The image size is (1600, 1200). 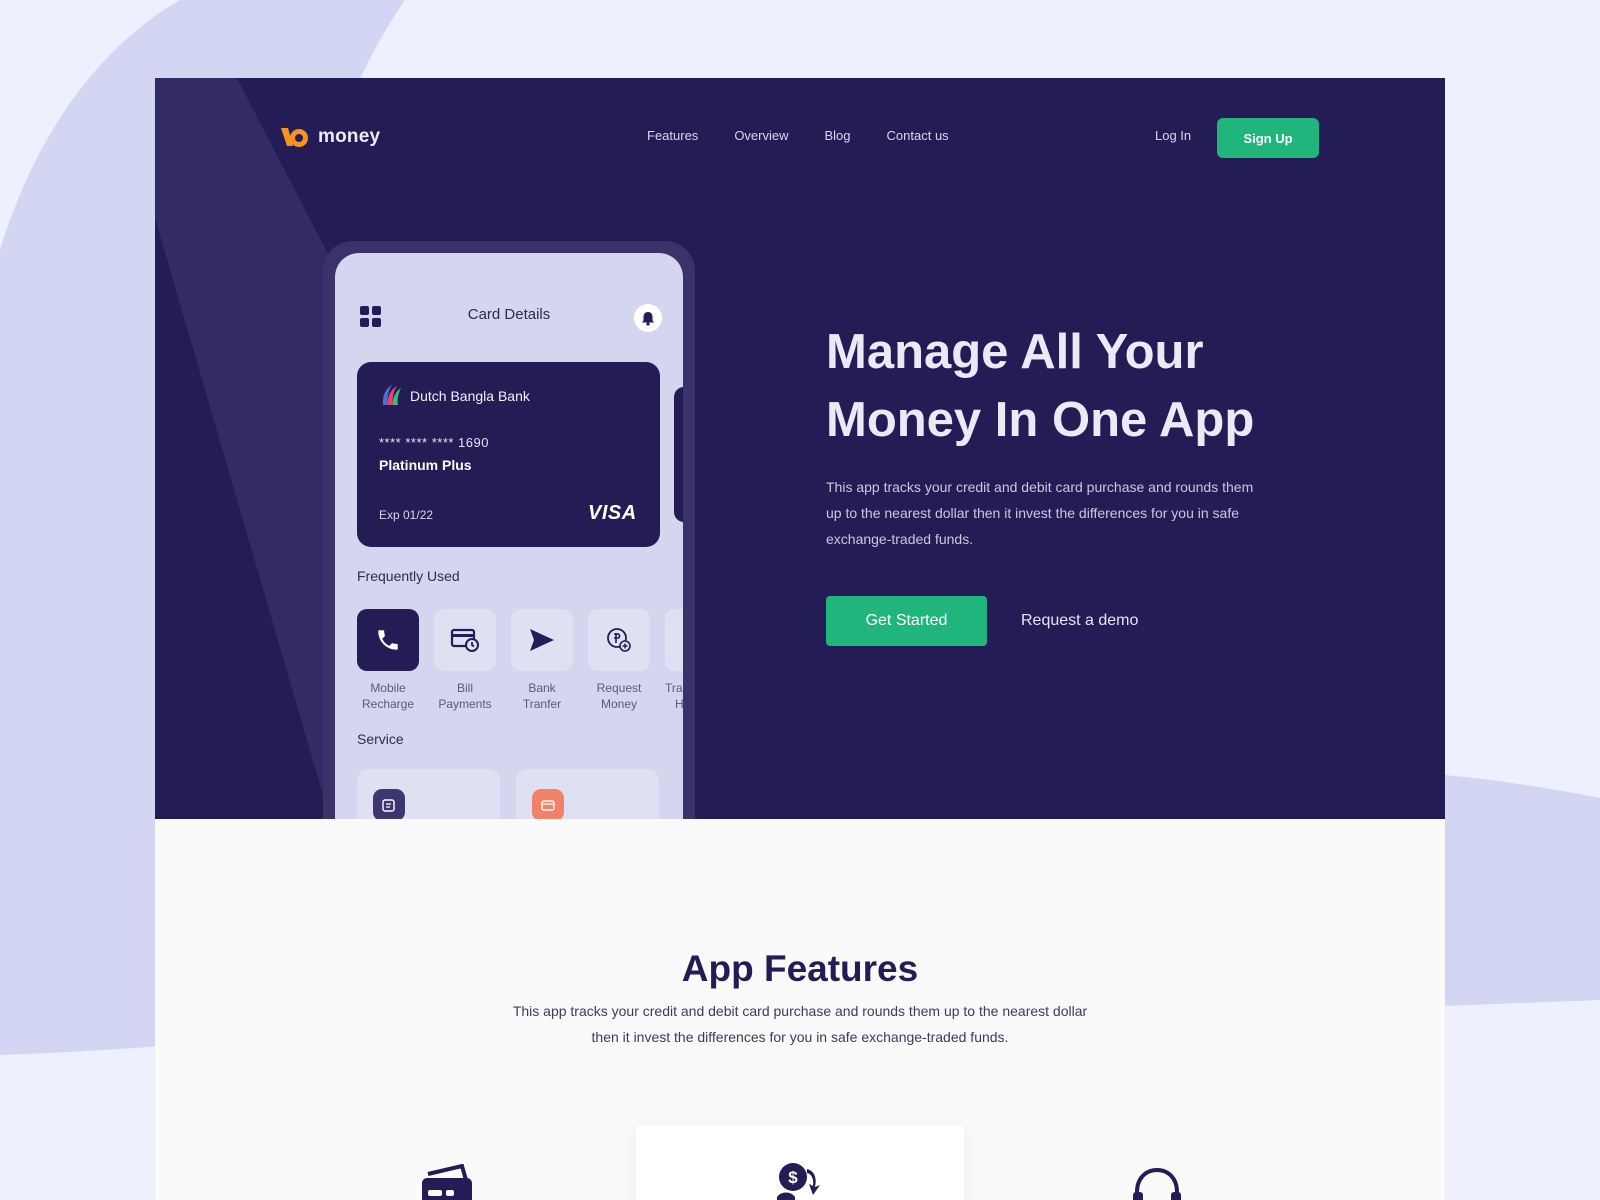 What do you see at coordinates (1157, 1183) in the screenshot?
I see `headset-icon` at bounding box center [1157, 1183].